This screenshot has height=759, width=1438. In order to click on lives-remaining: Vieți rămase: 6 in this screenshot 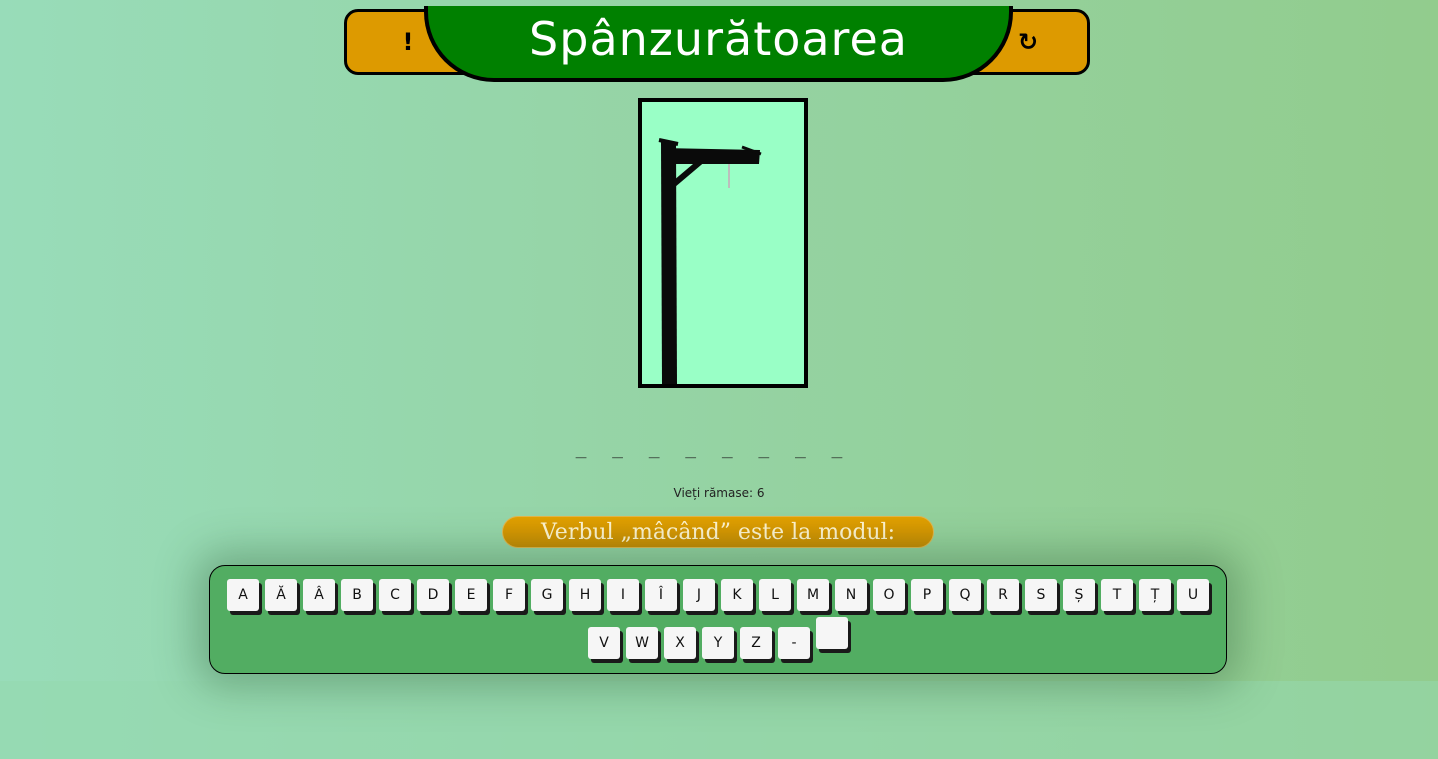, I will do `click(719, 493)`.